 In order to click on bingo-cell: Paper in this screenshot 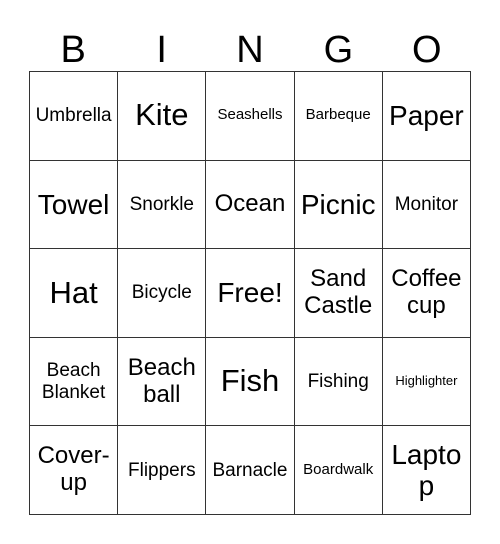, I will do `click(426, 116)`.